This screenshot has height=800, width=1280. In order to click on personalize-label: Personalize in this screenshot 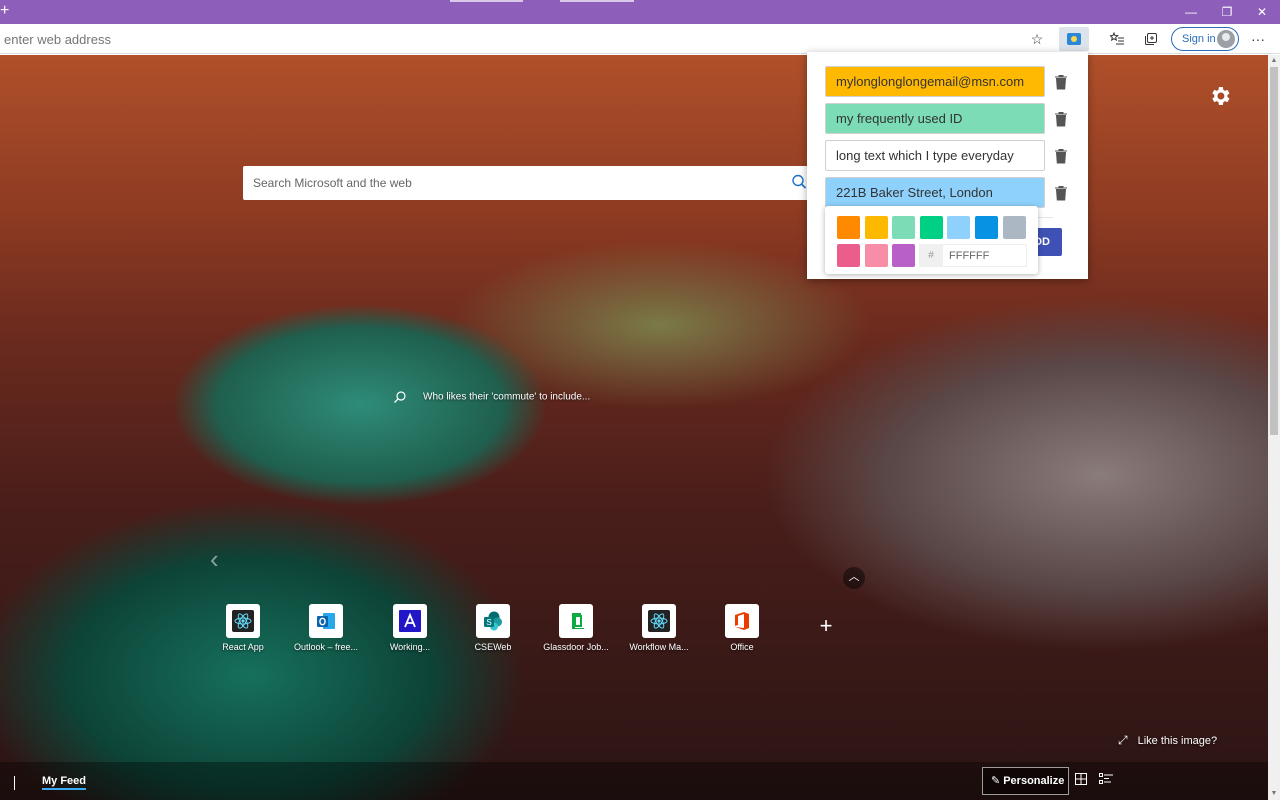, I will do `click(1034, 781)`.